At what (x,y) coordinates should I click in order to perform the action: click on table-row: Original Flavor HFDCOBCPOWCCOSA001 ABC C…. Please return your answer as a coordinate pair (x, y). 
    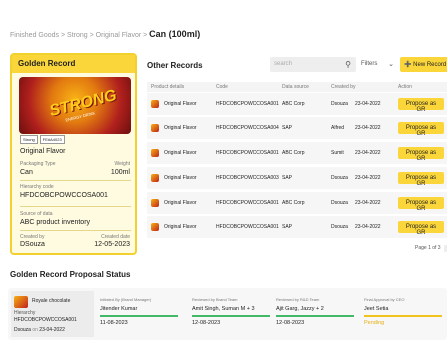
    Looking at the image, I should click on (297, 153).